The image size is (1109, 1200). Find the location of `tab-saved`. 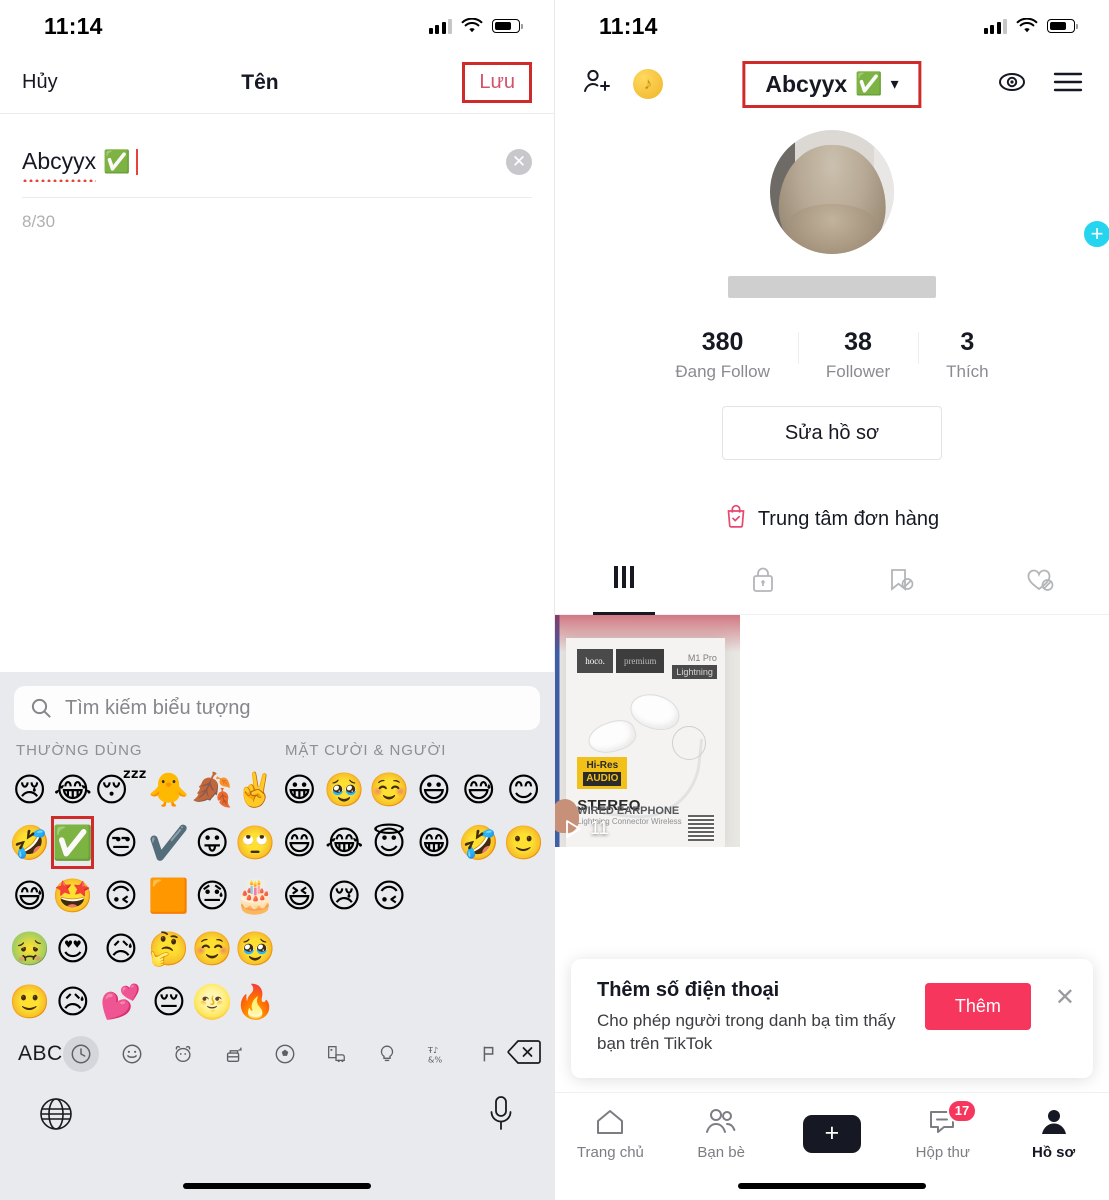

tab-saved is located at coordinates (901, 590).